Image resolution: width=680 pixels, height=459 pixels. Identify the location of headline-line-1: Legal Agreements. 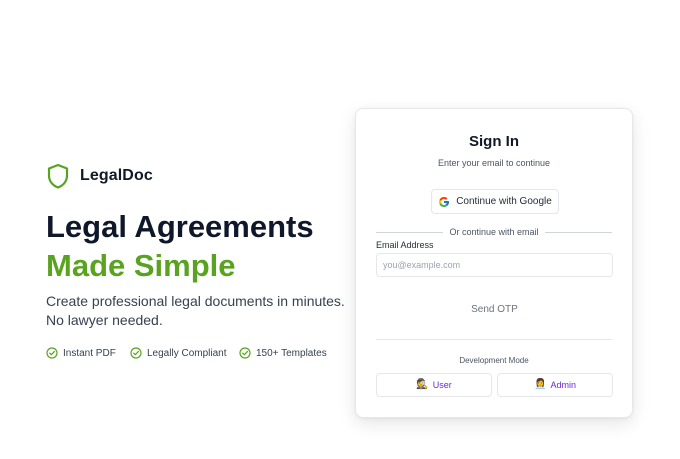
(180, 226).